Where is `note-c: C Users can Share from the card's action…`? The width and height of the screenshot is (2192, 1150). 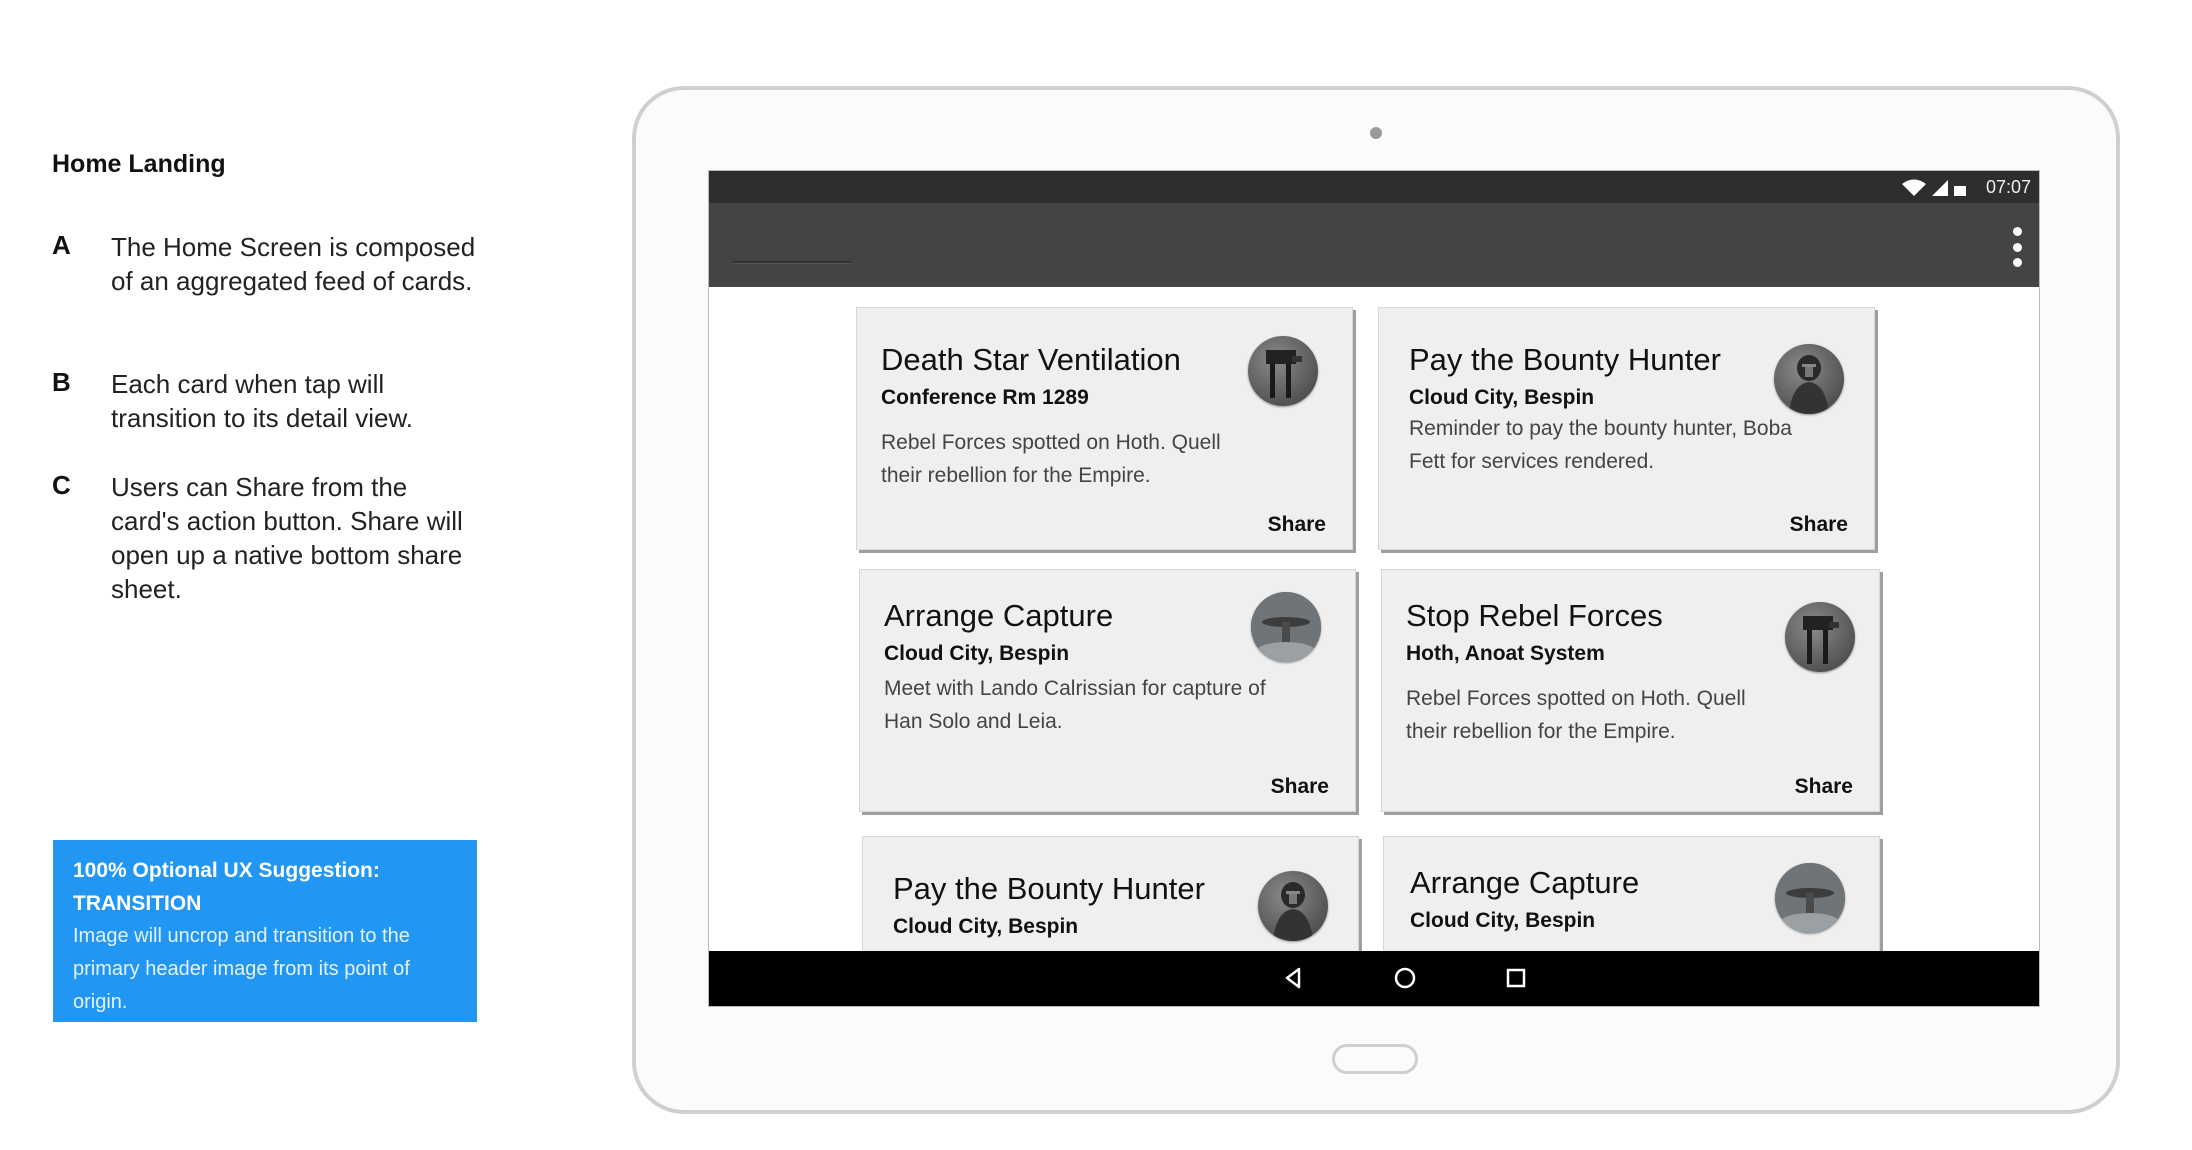
note-c: C Users can Share from the card's action… is located at coordinates (267, 538).